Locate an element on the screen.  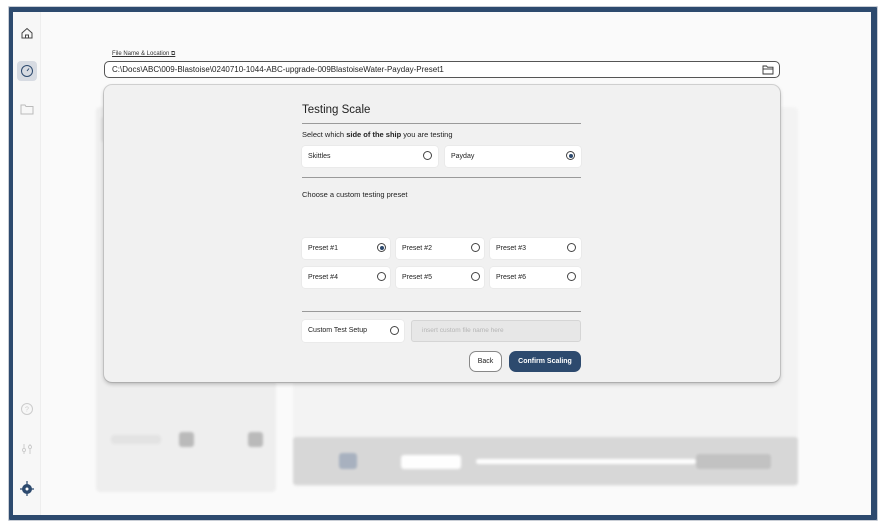
preset-option-5: Preset #5 is located at coordinates (440, 277).